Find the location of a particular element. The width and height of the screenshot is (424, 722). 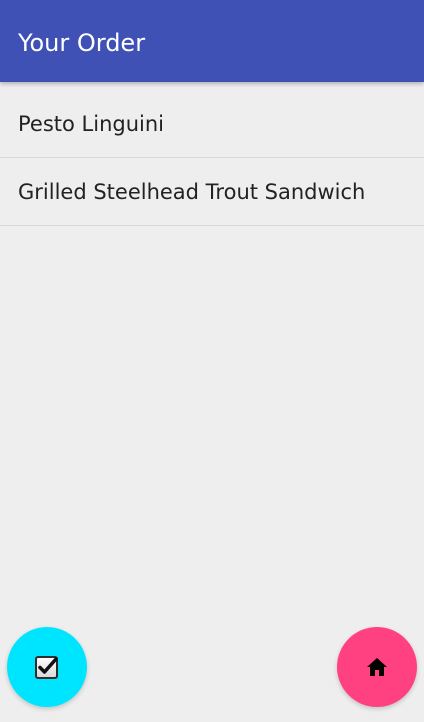

order-item-label: Pesto Linguini is located at coordinates (91, 123).